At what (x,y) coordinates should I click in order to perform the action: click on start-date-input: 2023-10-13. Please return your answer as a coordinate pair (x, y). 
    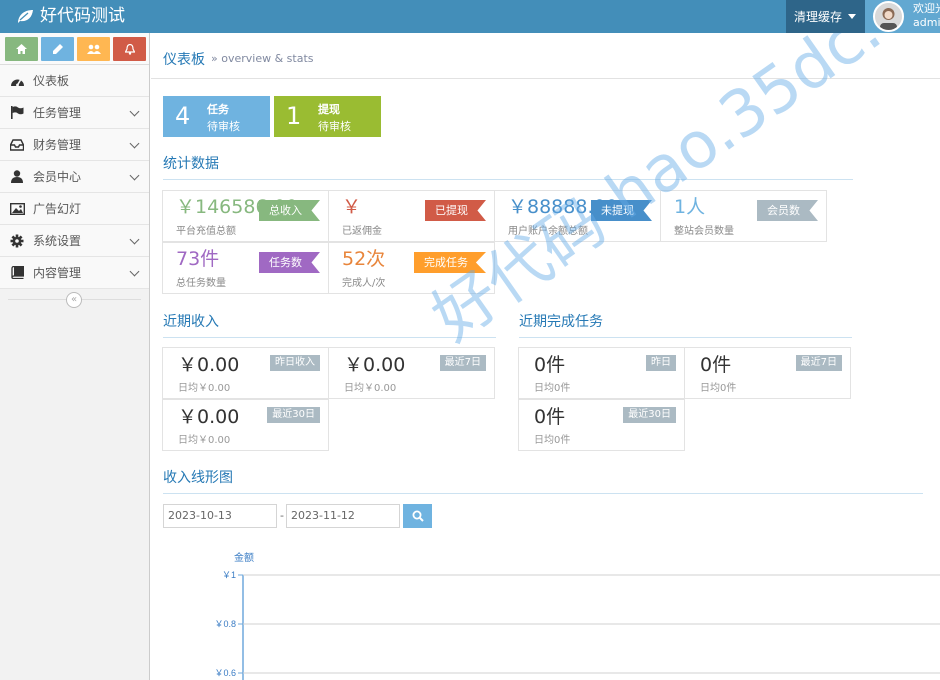
    Looking at the image, I should click on (220, 516).